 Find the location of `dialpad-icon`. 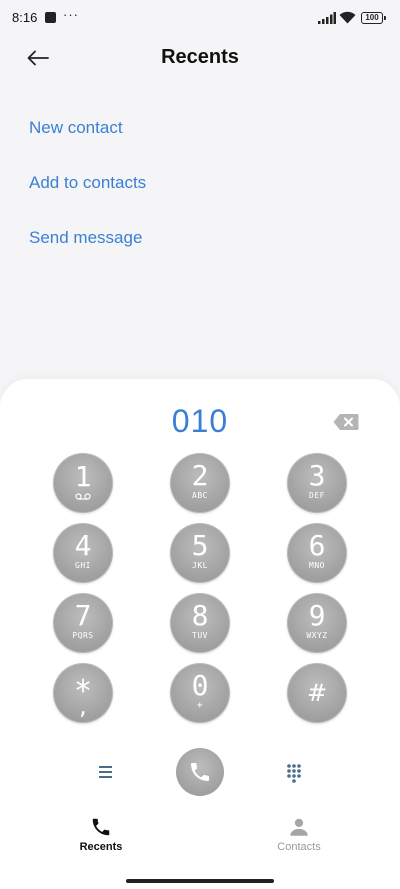

dialpad-icon is located at coordinates (294, 773).